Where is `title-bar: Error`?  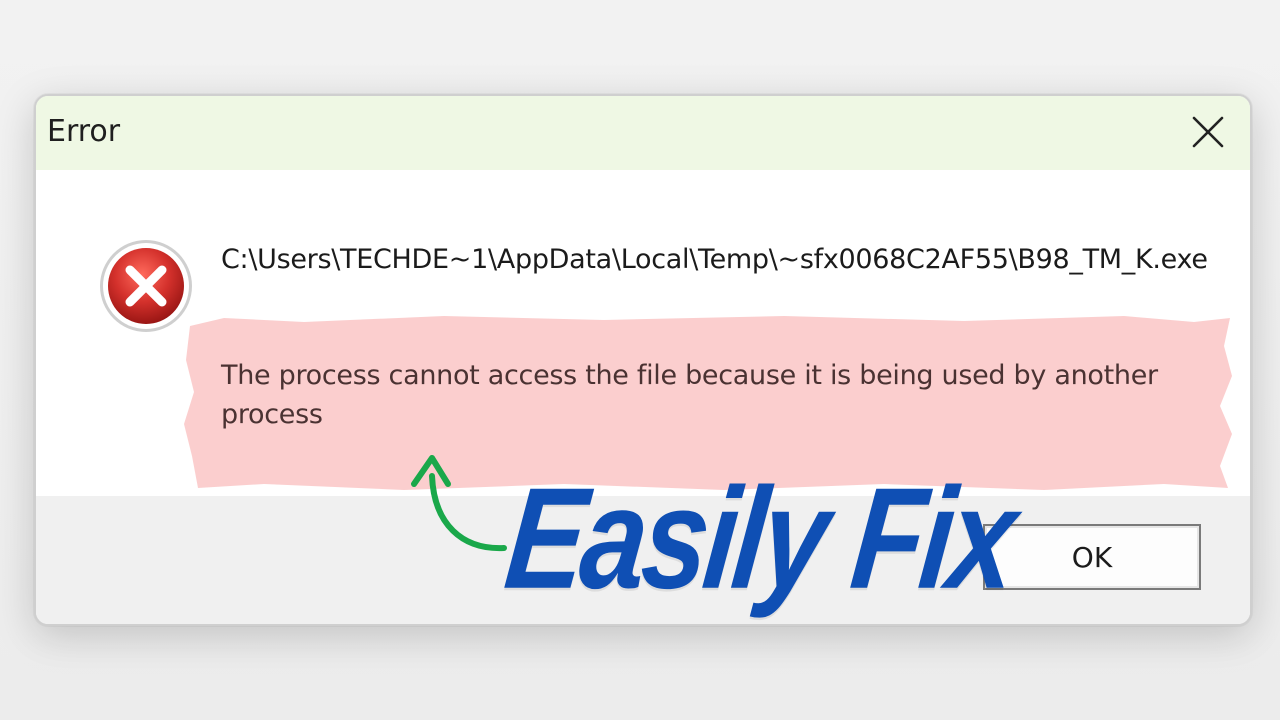 title-bar: Error is located at coordinates (643, 133).